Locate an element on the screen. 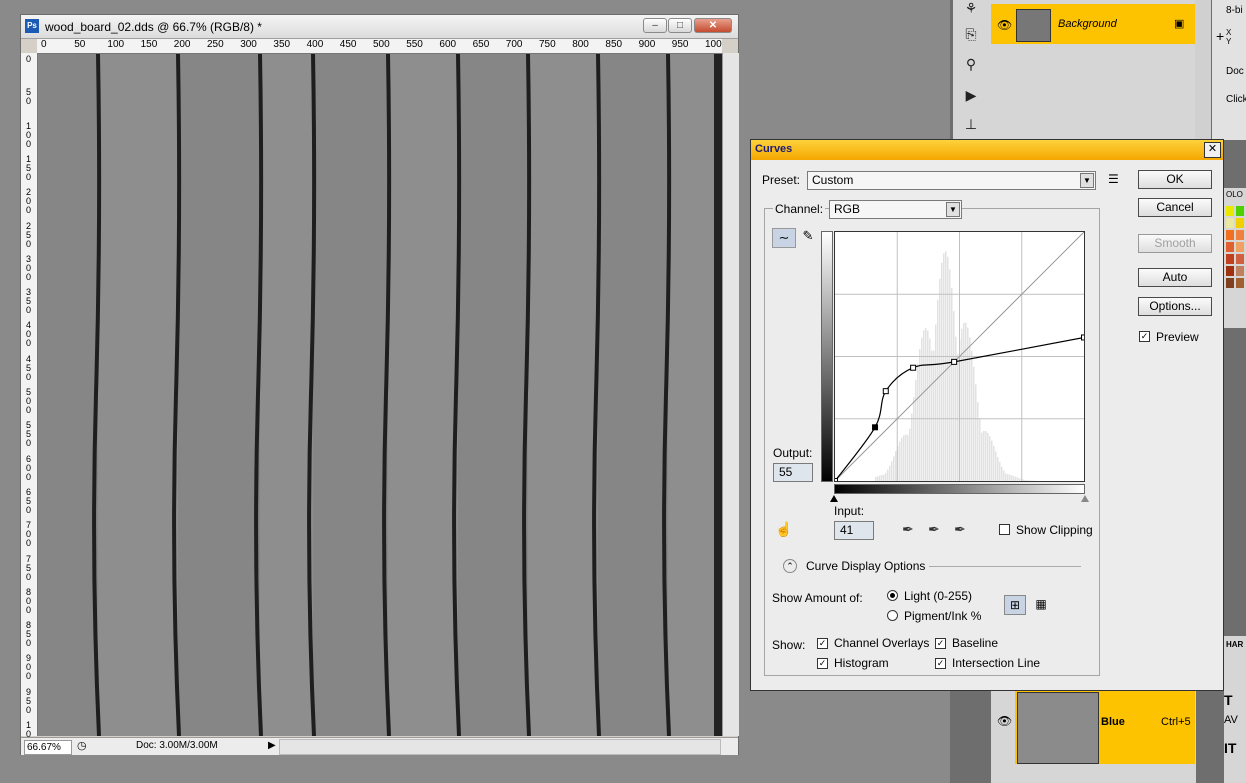  intersection-line-checkbox: ✓ is located at coordinates (940, 663).